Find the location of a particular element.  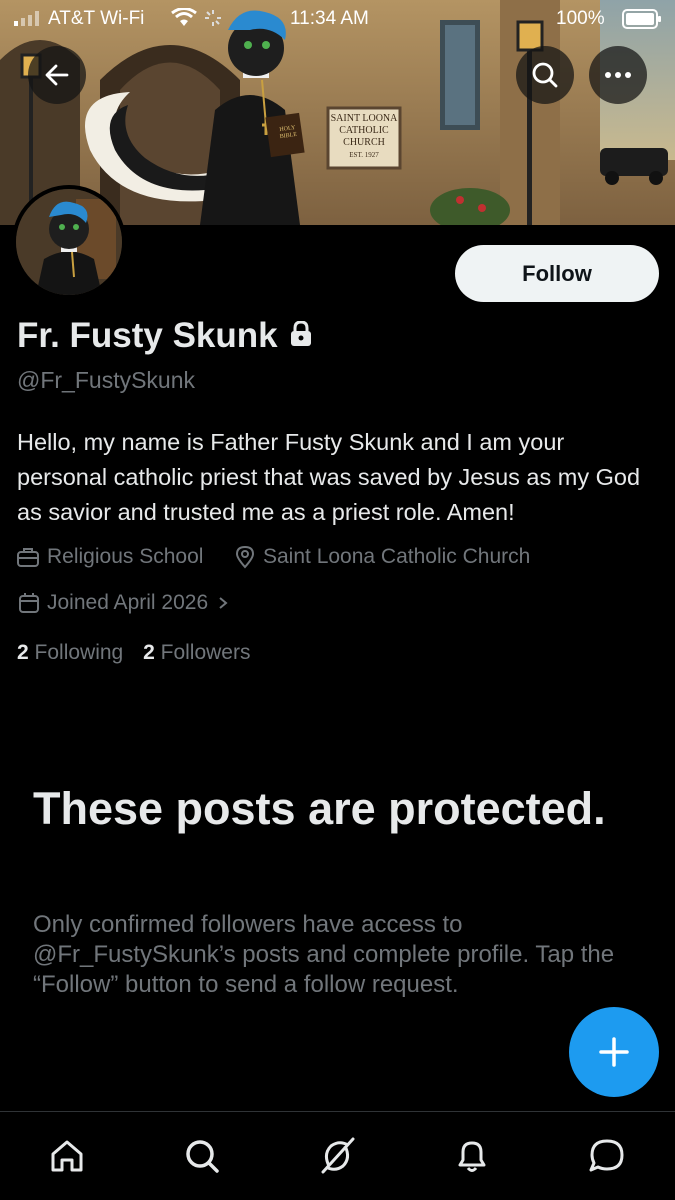

category-label: Religious School is located at coordinates (125, 556).